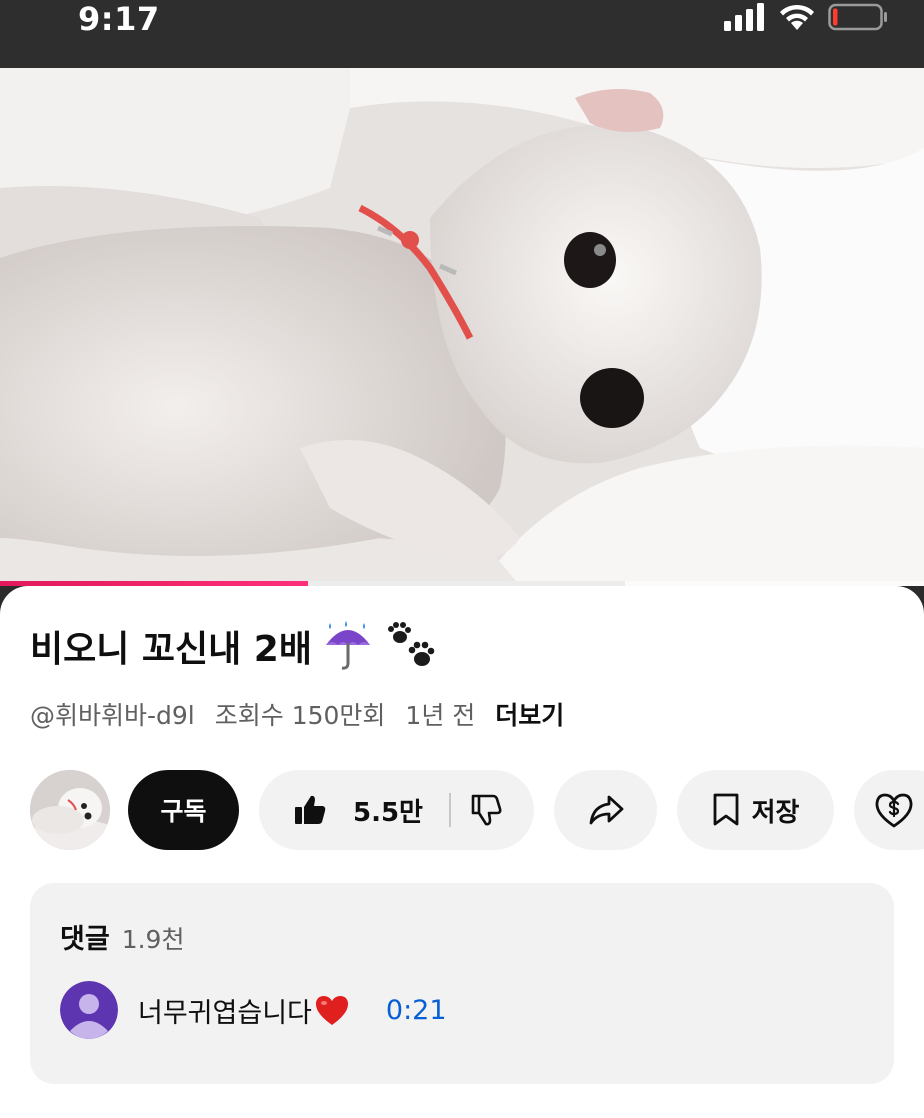 The image size is (924, 1118). I want to click on thumbs-down-icon, so click(486, 810).